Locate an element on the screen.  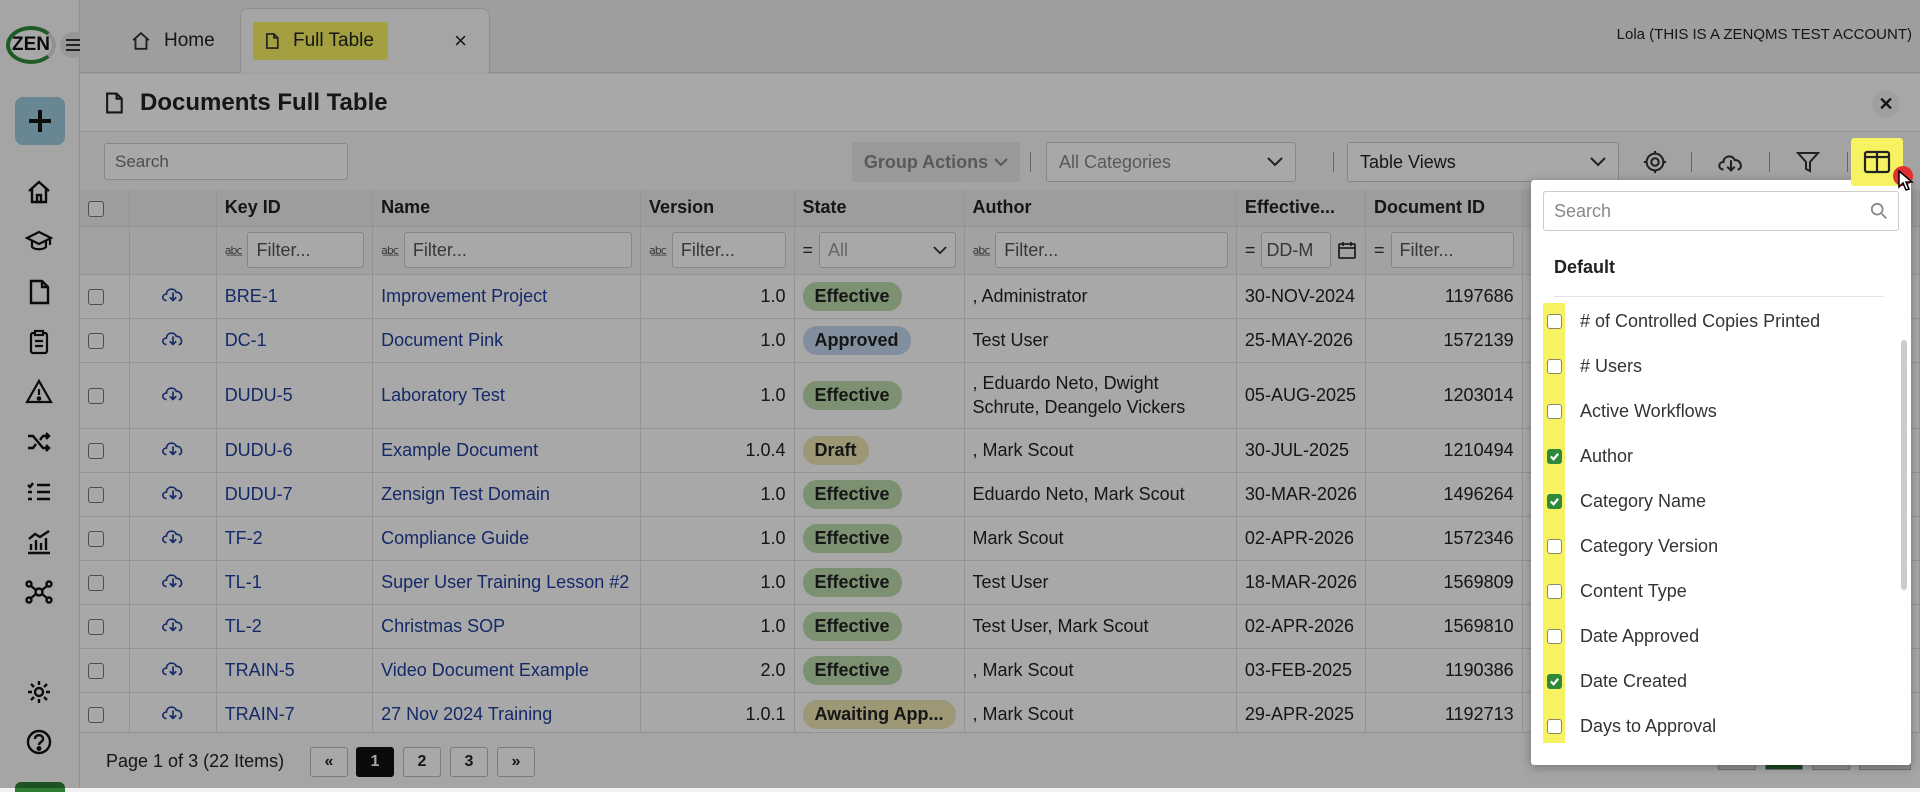
column-header-key-id: Key ID is located at coordinates (295, 208).